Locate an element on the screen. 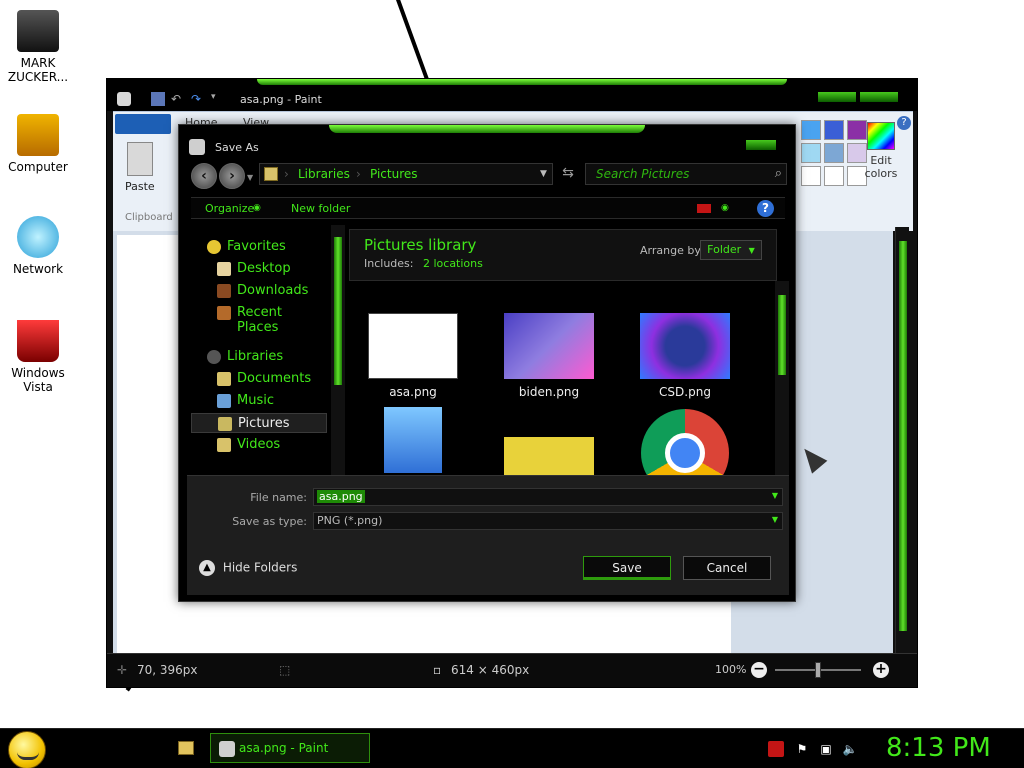 Image resolution: width=1024 pixels, height=768 pixels. maximize-button is located at coordinates (879, 97).